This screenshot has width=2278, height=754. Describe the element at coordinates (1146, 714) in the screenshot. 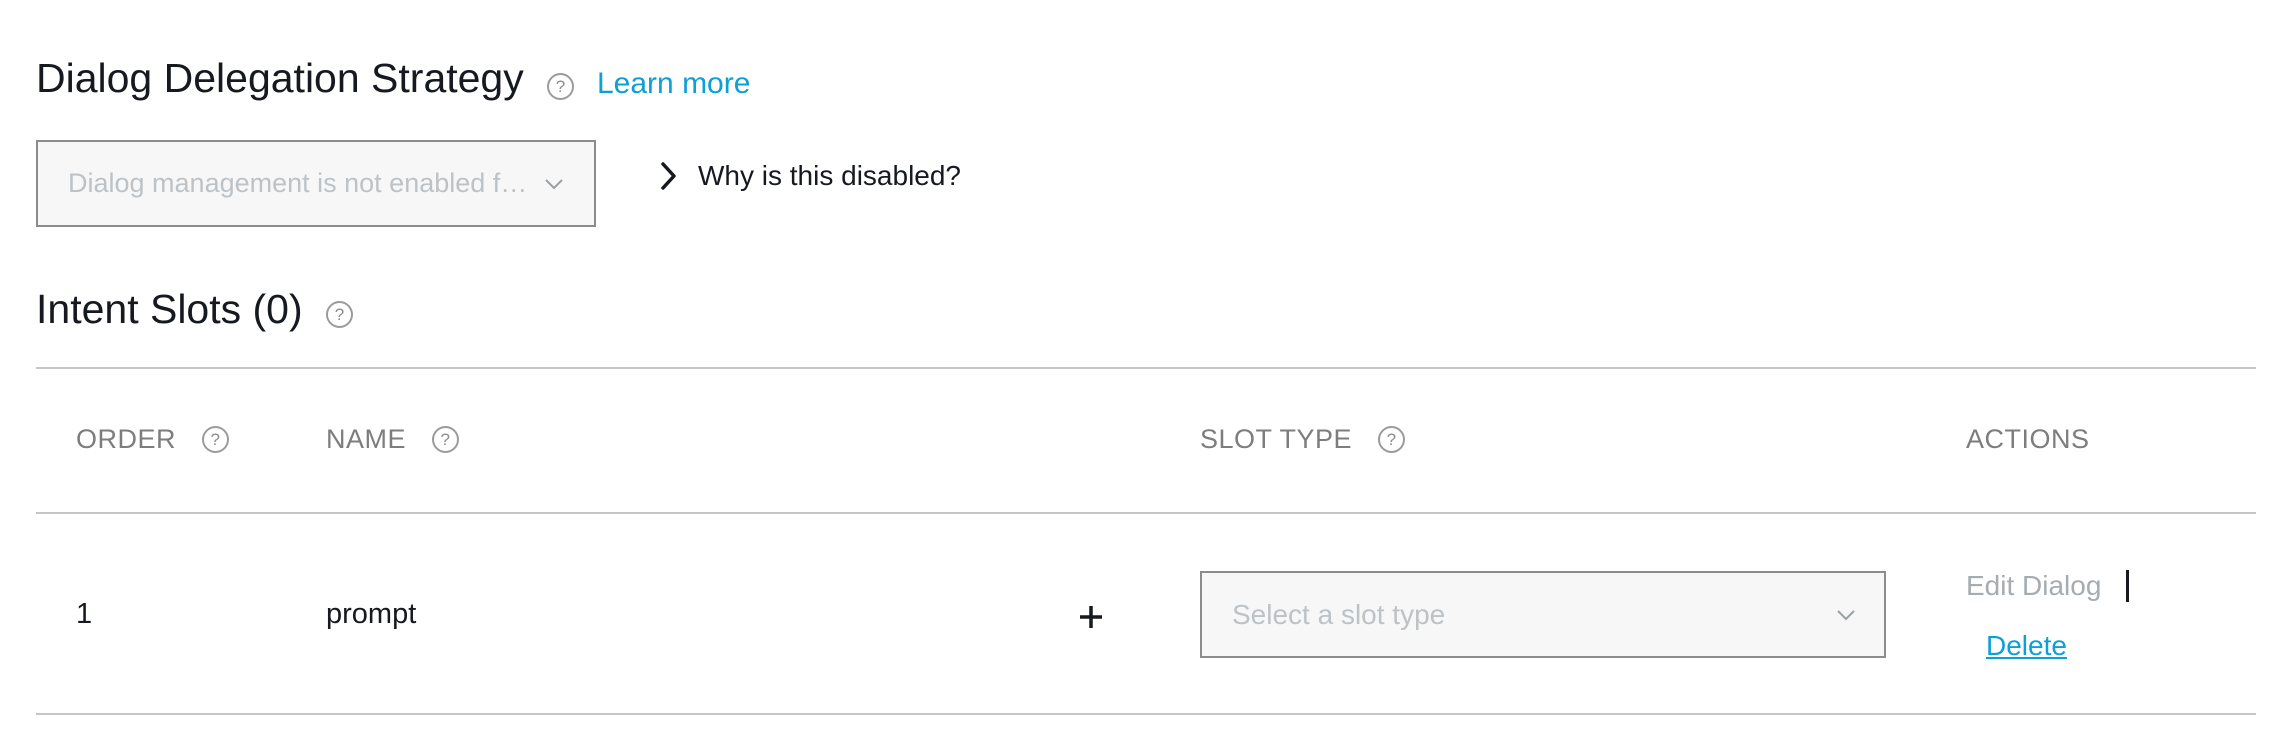

I see `table-bottom-divider` at that location.